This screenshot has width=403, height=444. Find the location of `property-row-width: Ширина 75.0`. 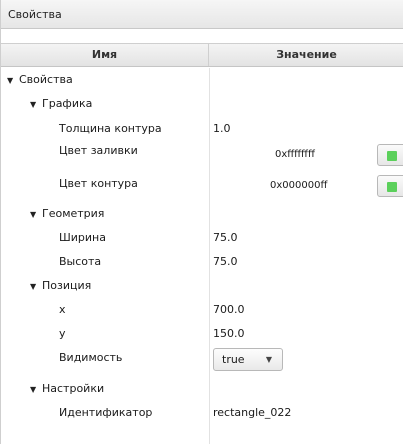

property-row-width: Ширина 75.0 is located at coordinates (202, 238).